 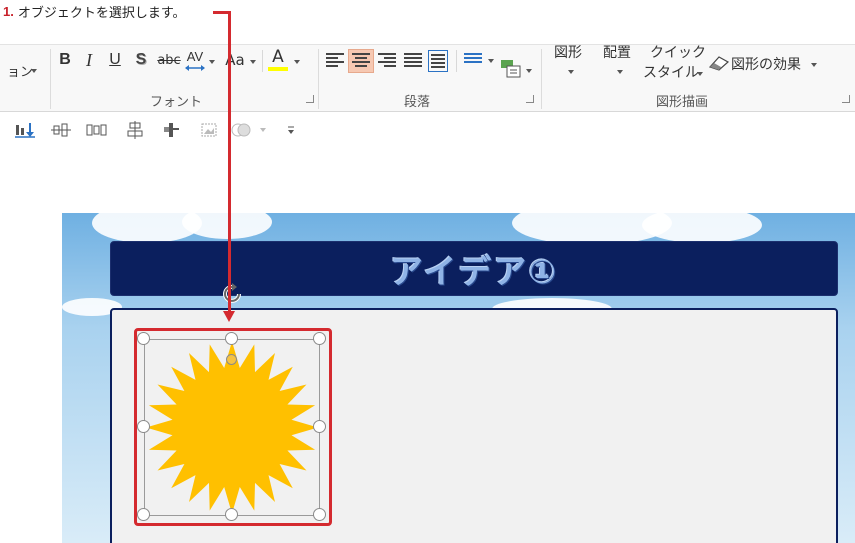 I want to click on text-shadow-button: S, so click(x=141, y=60).